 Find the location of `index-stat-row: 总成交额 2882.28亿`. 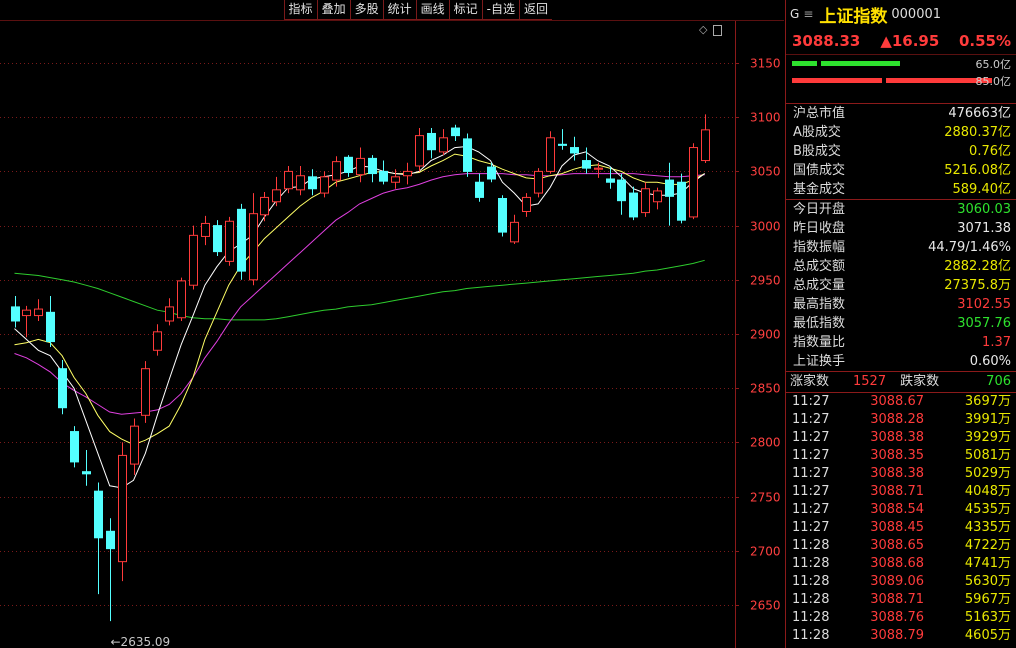

index-stat-row: 总成交额 2882.28亿 is located at coordinates (901, 266).